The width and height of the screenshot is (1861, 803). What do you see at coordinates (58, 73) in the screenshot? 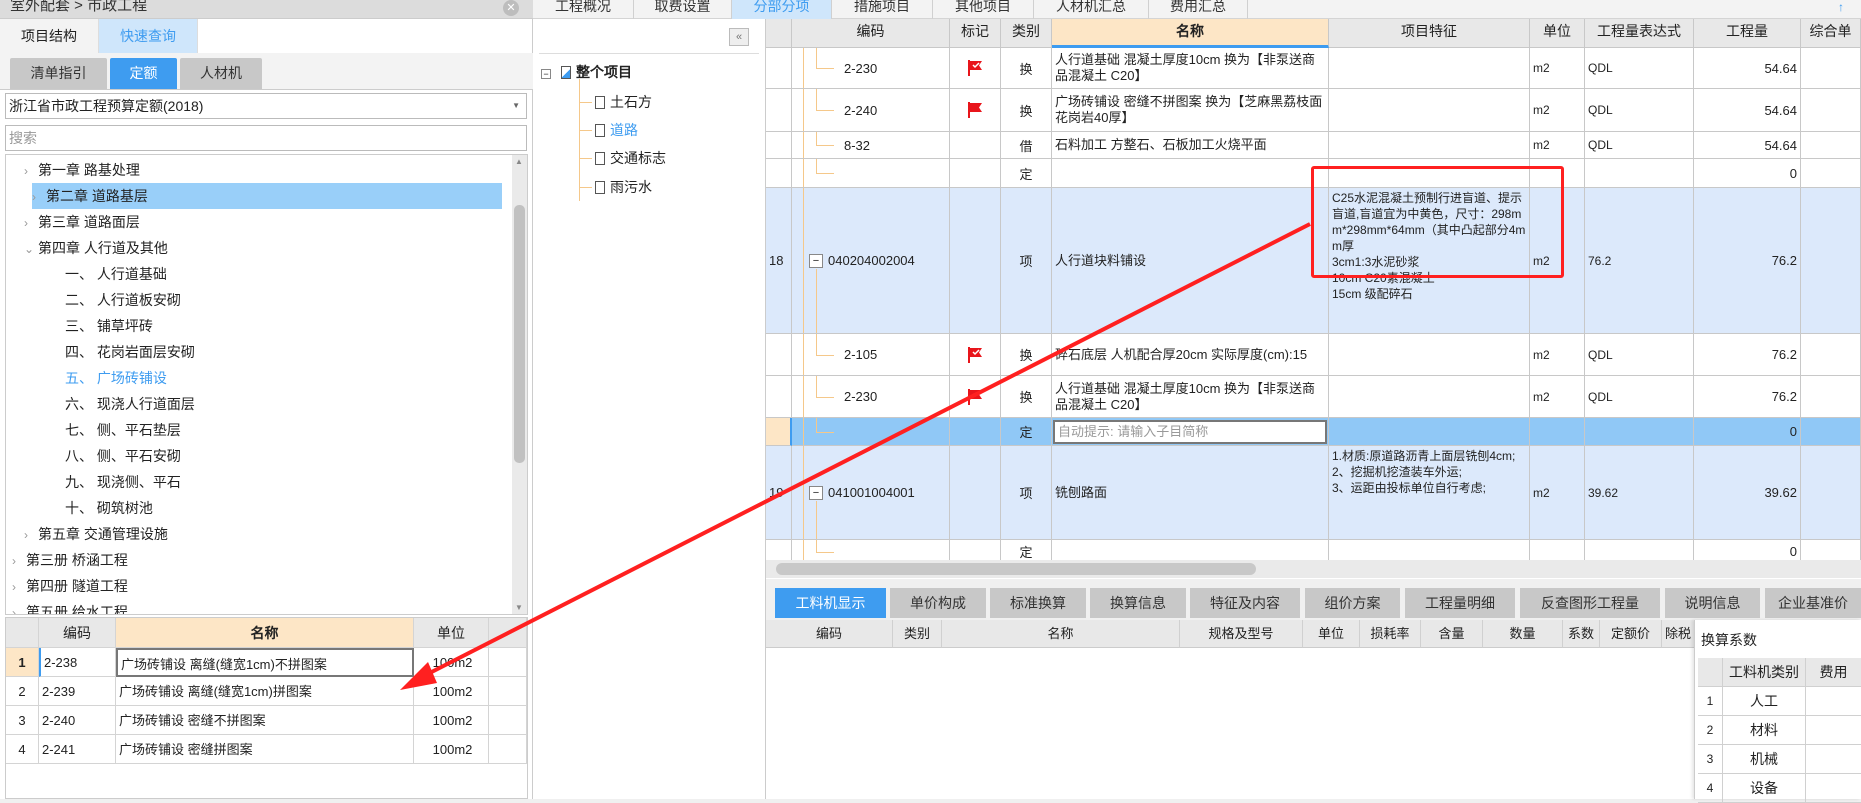
I see `sub-tab: 清单指引` at bounding box center [58, 73].